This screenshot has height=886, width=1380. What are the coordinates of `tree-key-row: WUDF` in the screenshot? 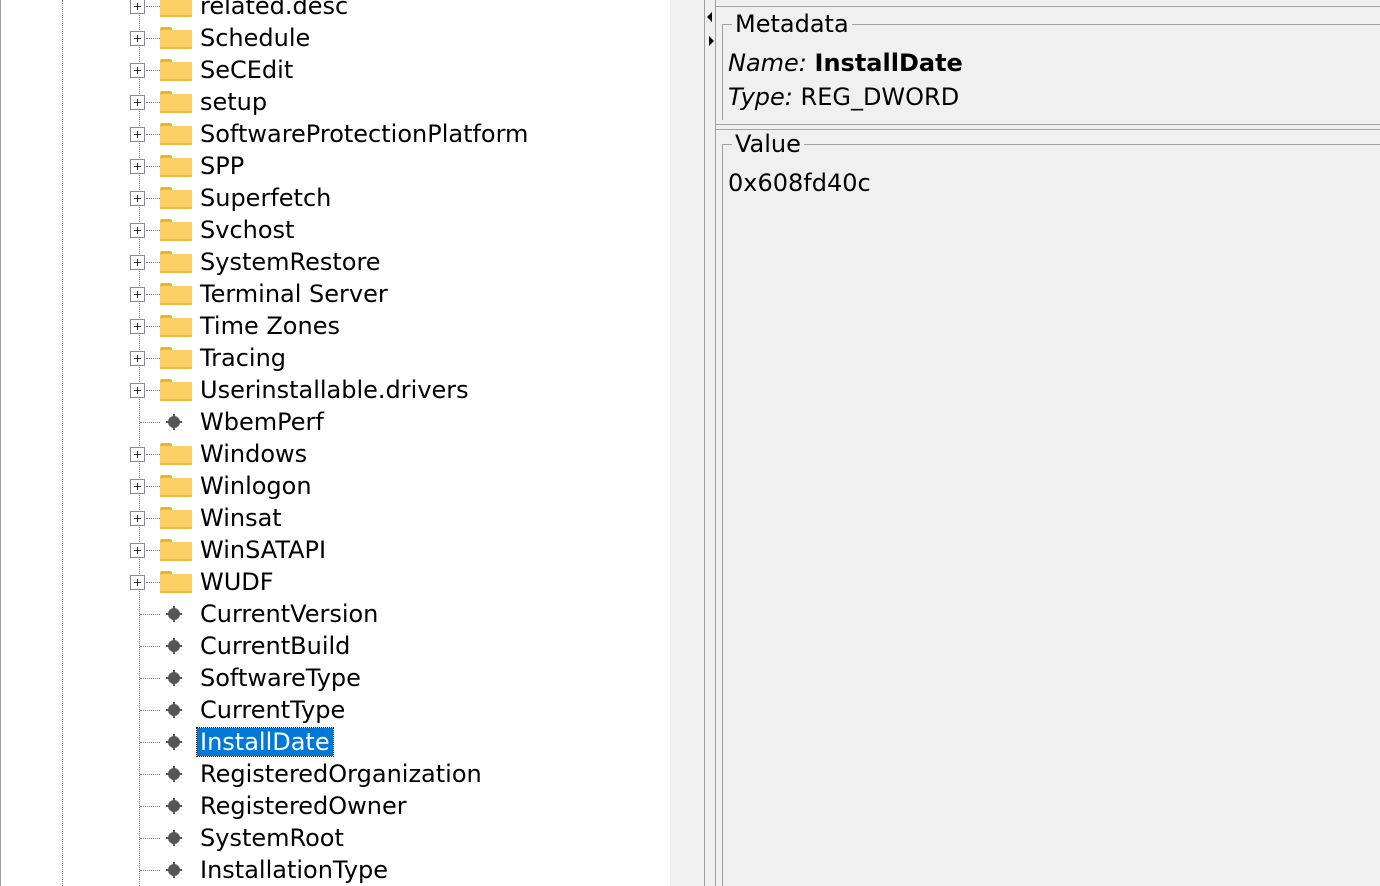 It's located at (336, 582).